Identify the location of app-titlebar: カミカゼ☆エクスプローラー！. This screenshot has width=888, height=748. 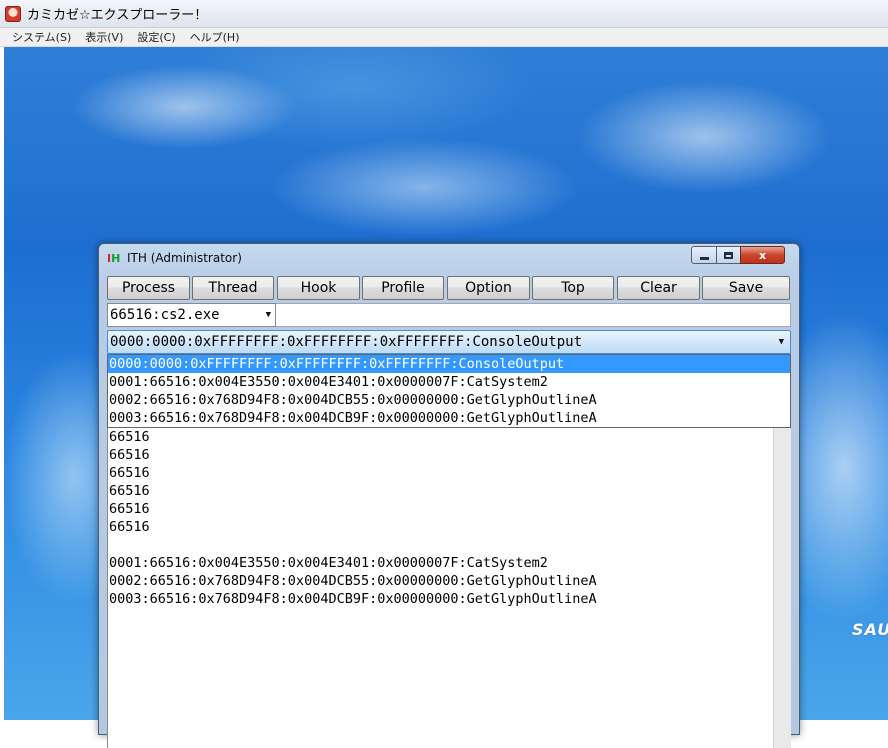
(444, 14).